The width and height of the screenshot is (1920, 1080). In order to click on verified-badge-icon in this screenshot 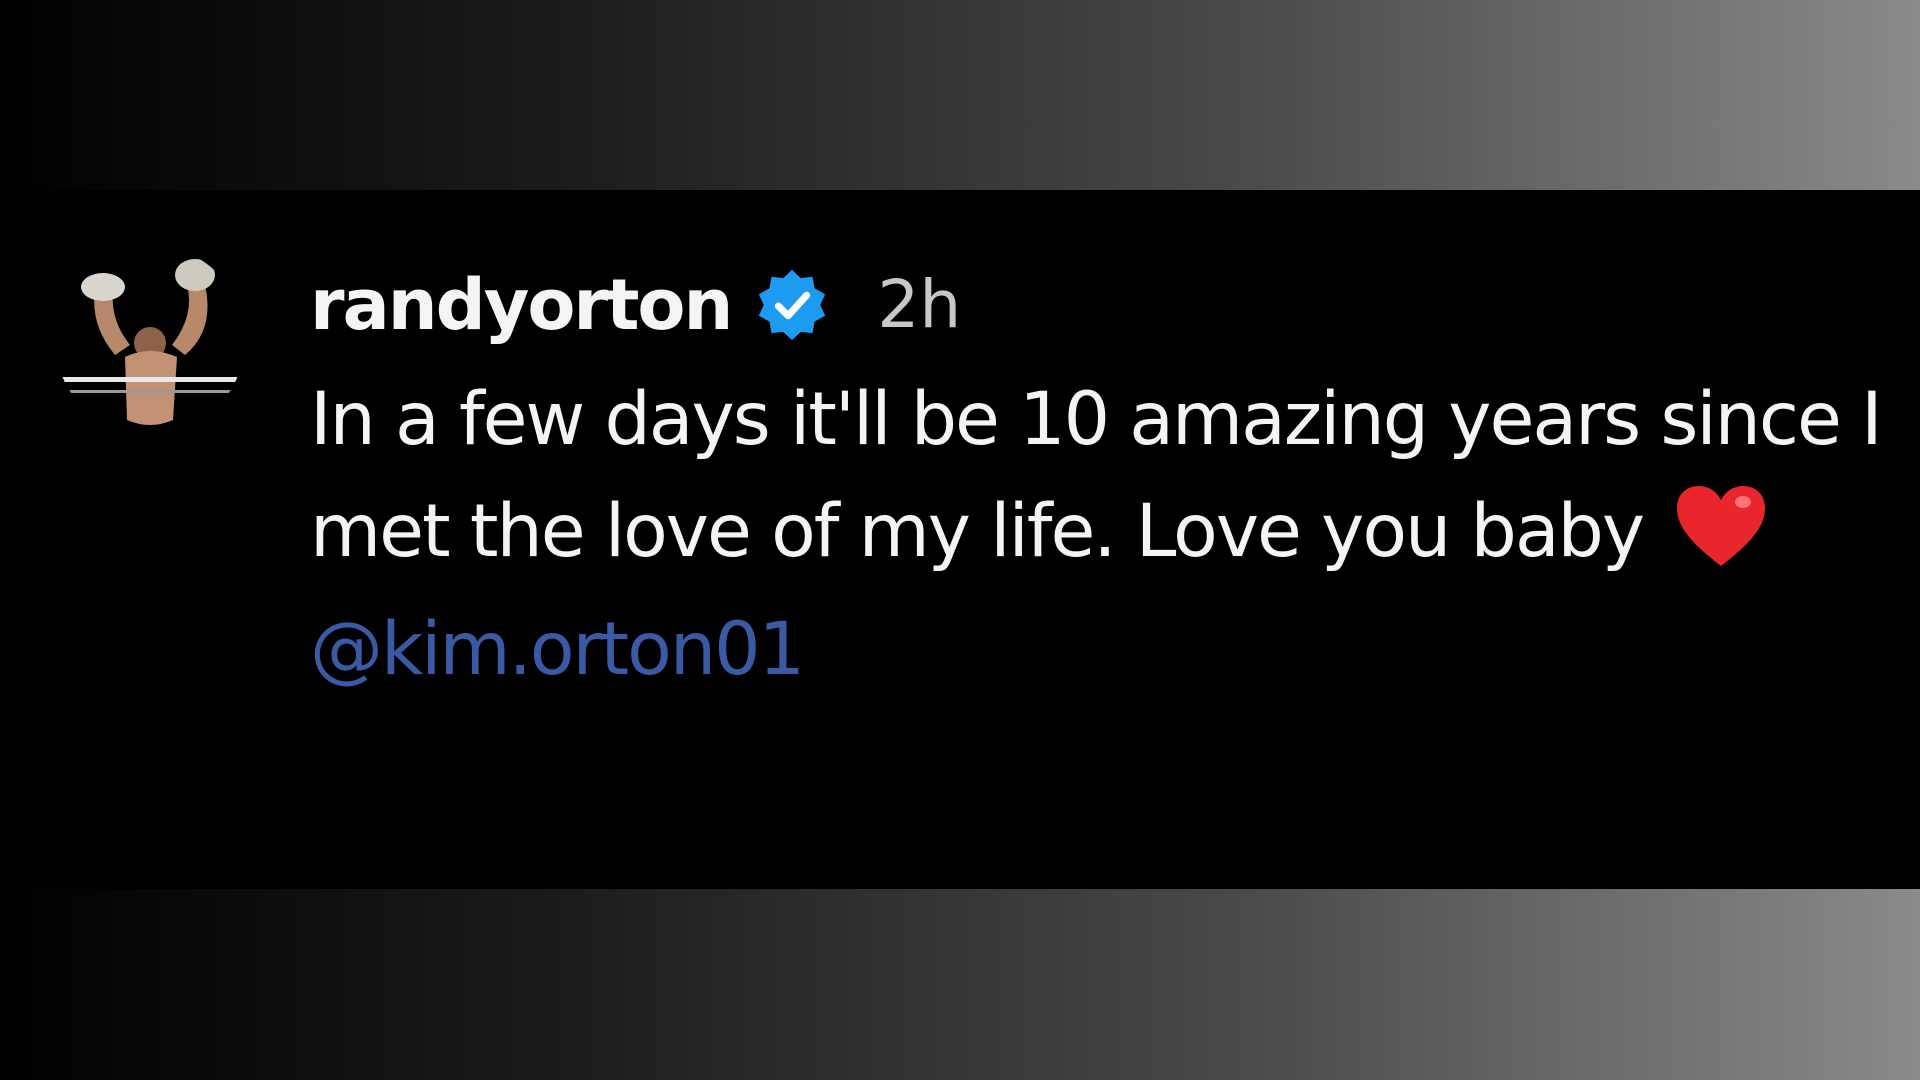, I will do `click(792, 305)`.